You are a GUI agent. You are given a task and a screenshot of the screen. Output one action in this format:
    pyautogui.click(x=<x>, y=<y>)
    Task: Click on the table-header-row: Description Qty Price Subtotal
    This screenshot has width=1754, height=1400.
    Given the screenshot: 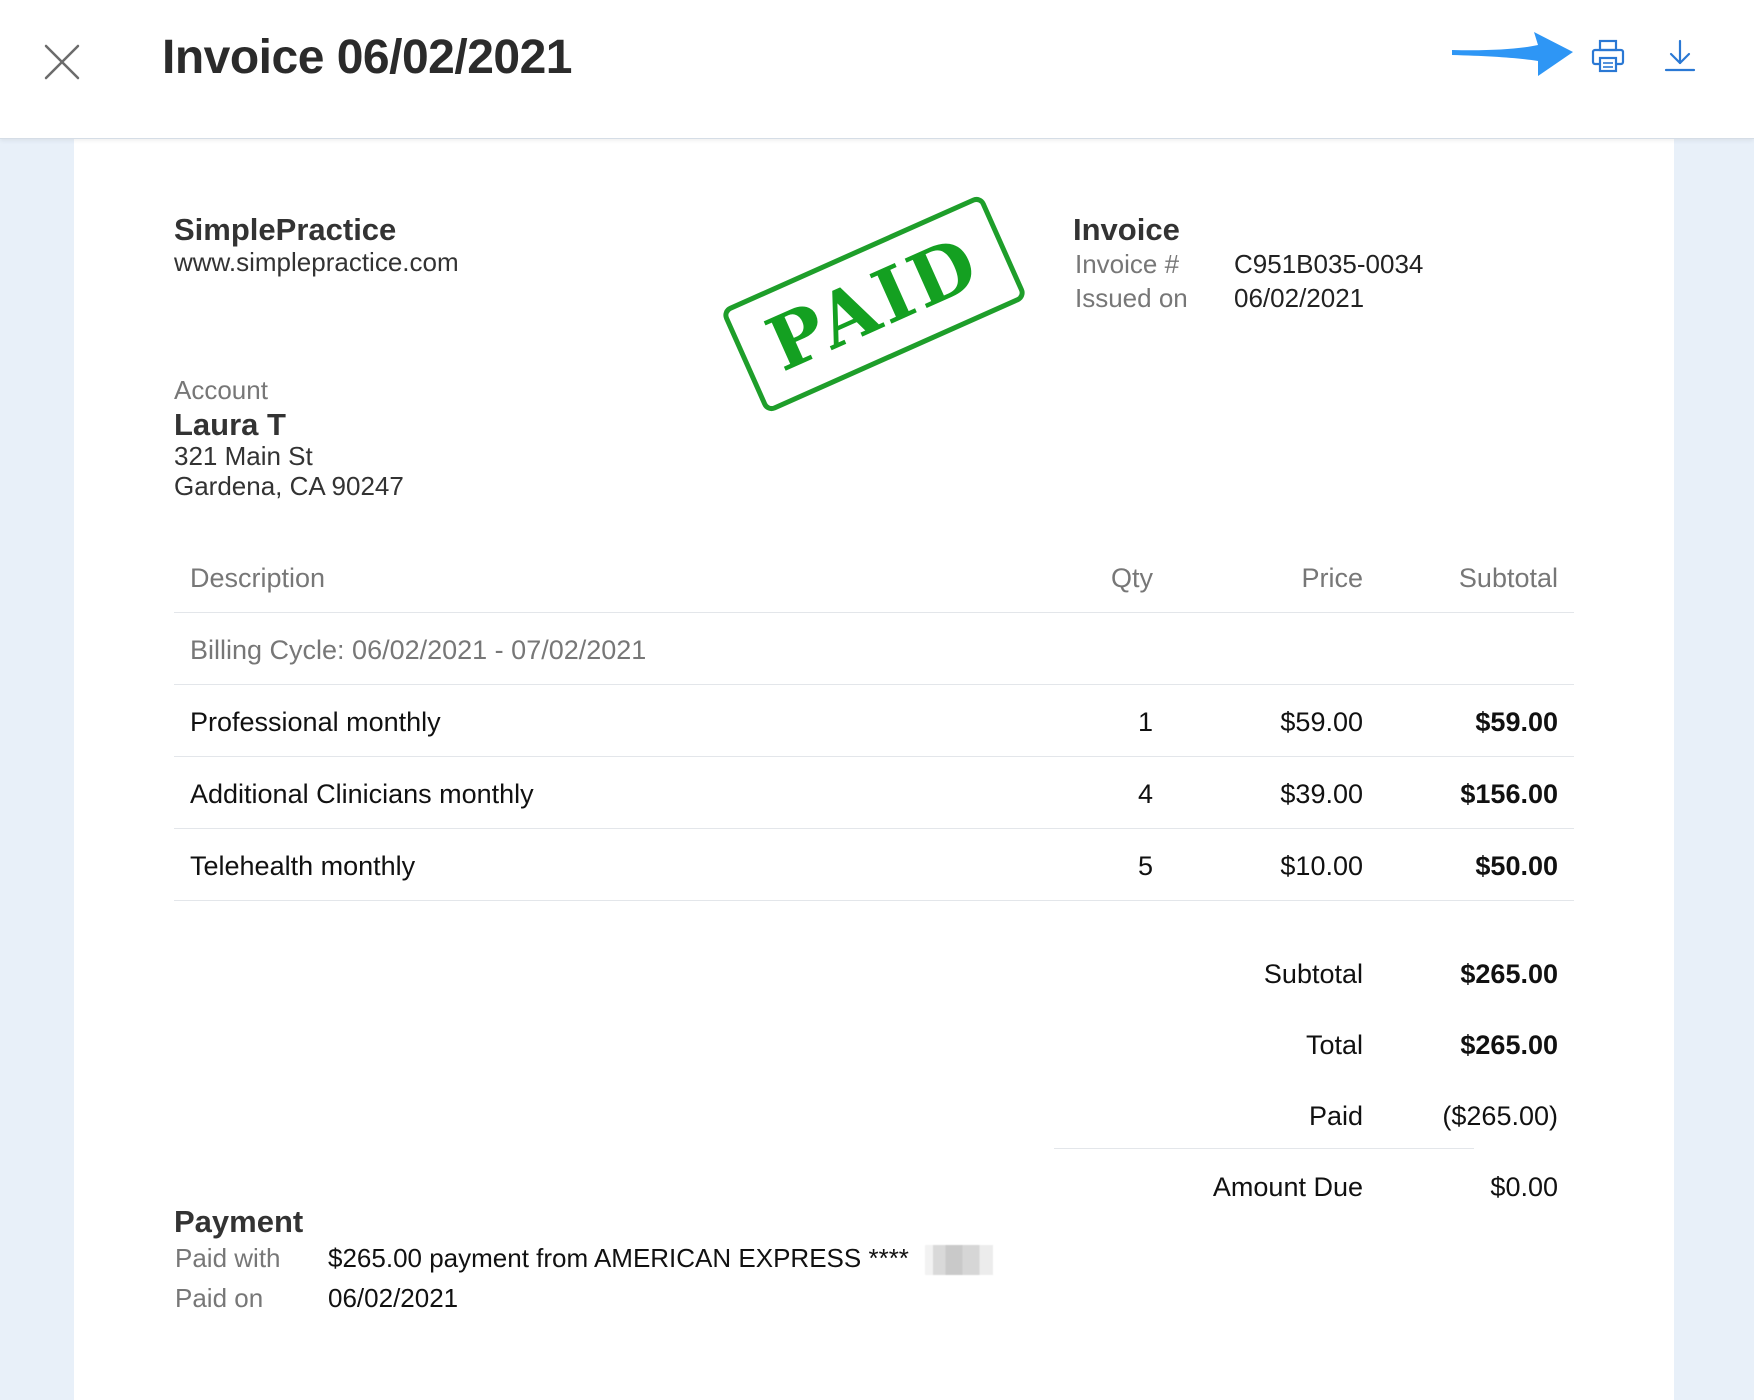 What is the action you would take?
    pyautogui.click(x=874, y=577)
    